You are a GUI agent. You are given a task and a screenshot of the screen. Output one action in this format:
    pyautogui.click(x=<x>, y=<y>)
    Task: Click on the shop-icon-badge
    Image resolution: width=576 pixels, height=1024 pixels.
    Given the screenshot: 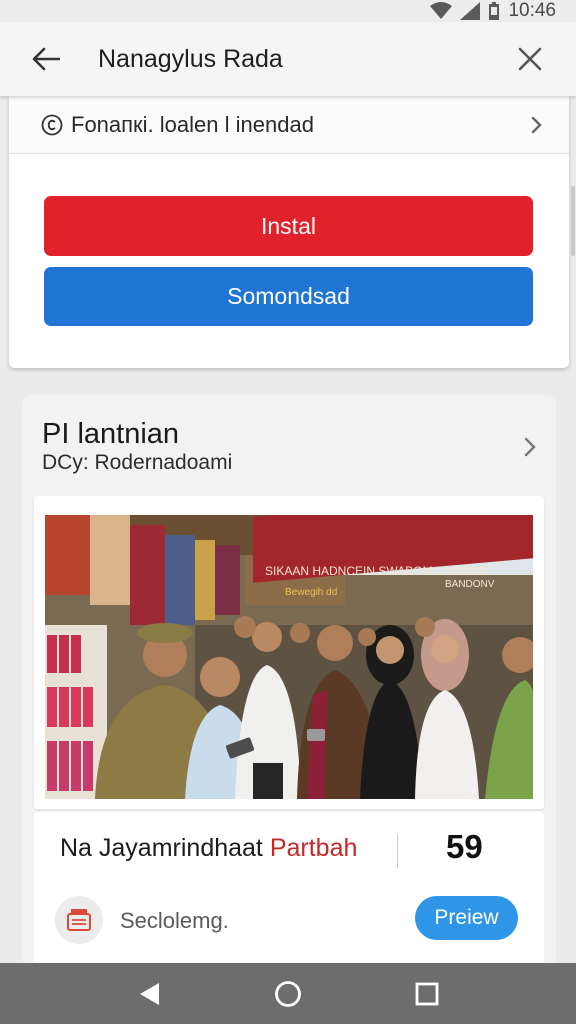 What is the action you would take?
    pyautogui.click(x=79, y=920)
    